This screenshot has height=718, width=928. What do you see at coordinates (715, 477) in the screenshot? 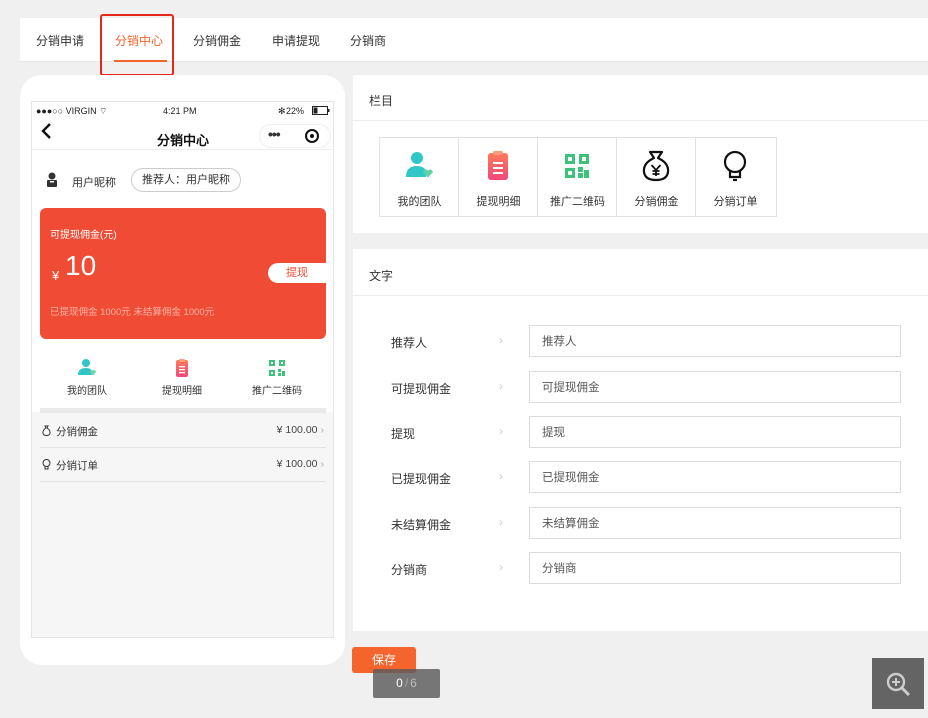
I see `withdrawn-commission-input` at bounding box center [715, 477].